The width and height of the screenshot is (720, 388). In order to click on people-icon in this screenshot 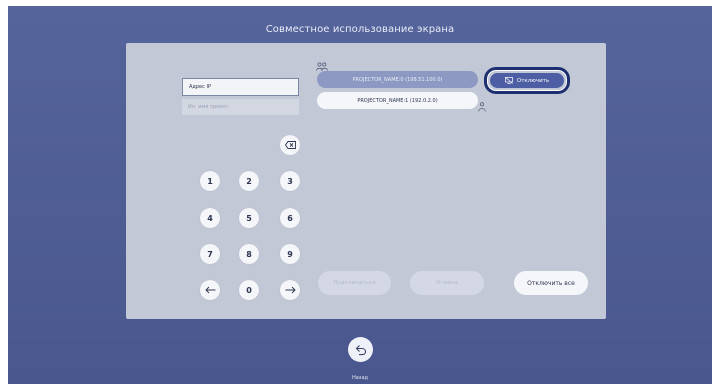, I will do `click(322, 66)`.